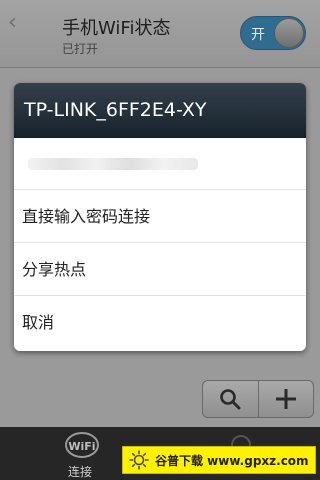 This screenshot has height=480, width=320. I want to click on search-button, so click(230, 399).